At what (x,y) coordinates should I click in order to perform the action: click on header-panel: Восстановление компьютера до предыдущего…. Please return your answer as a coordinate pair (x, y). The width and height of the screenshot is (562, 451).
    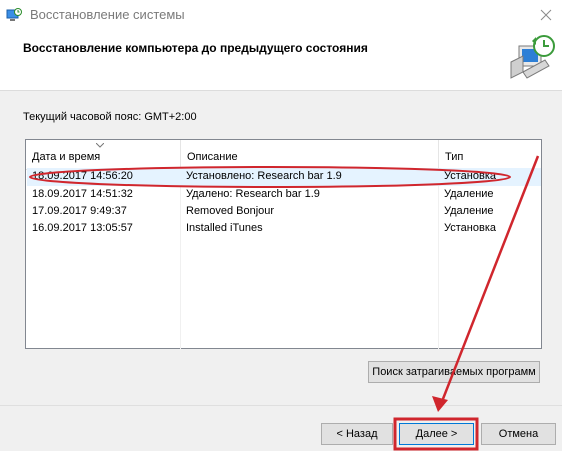
    Looking at the image, I should click on (281, 60).